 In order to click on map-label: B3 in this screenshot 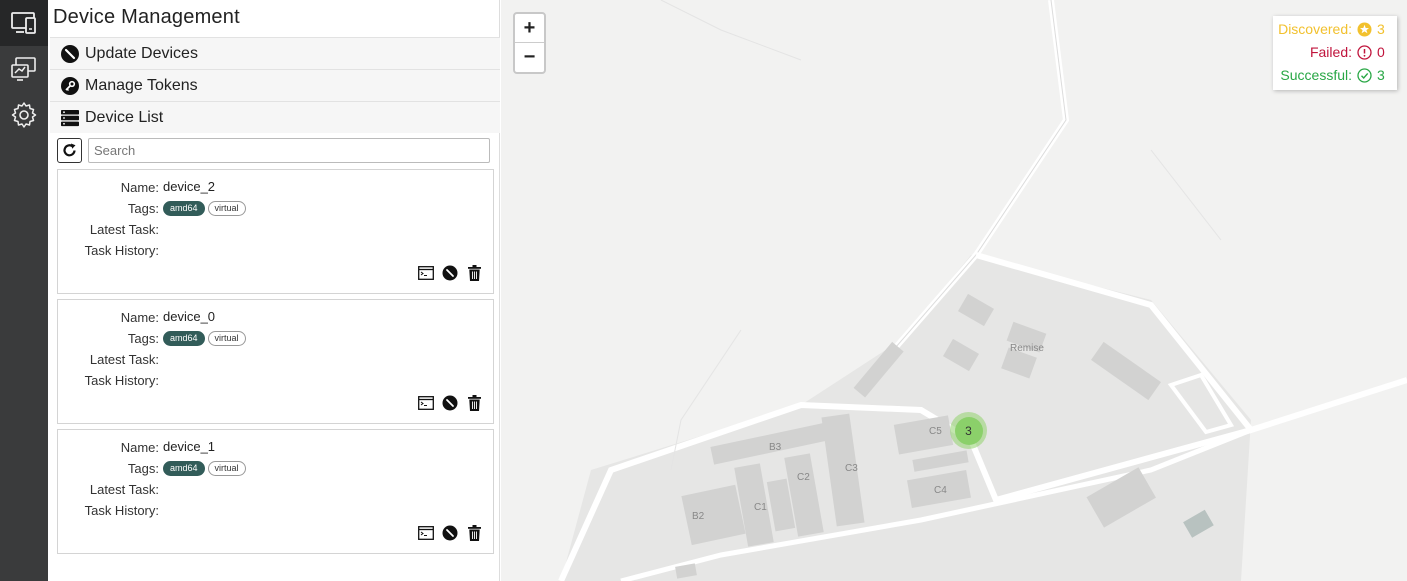, I will do `click(775, 447)`.